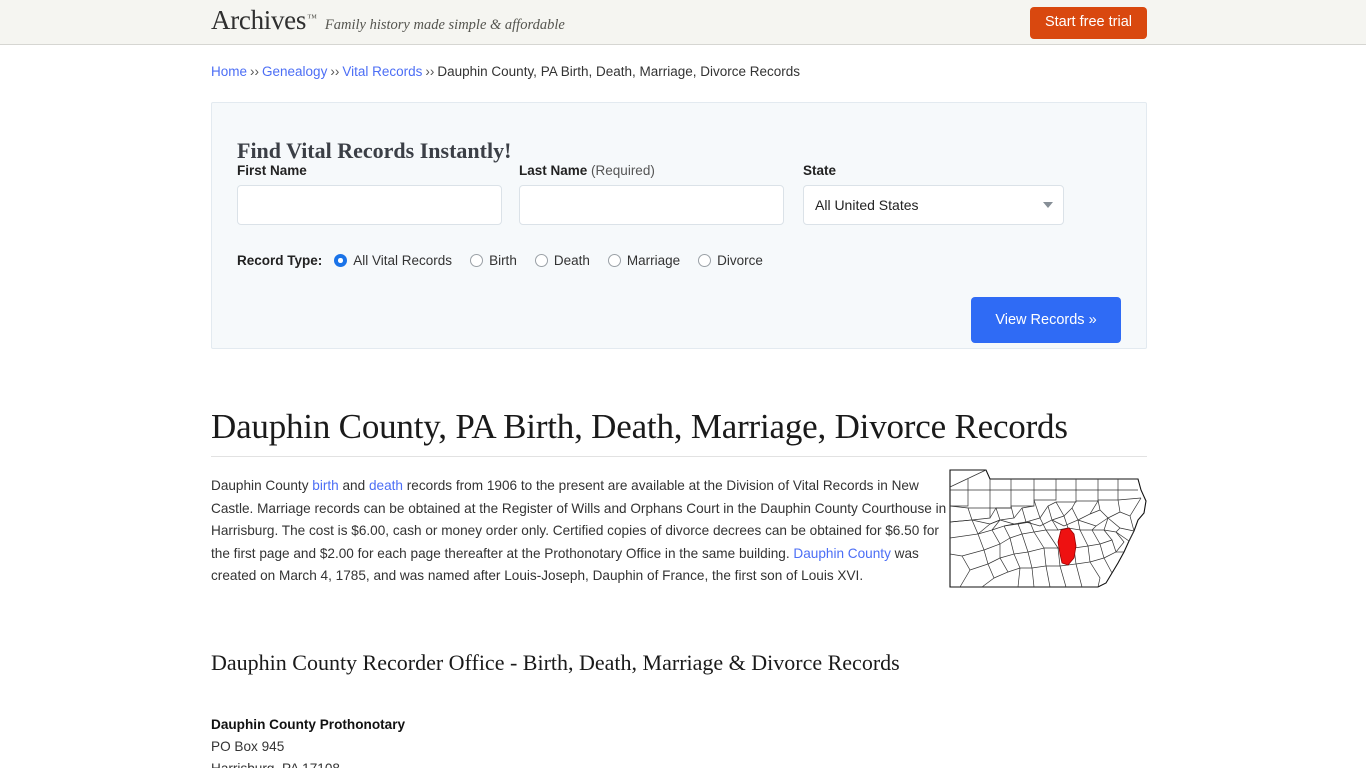 This screenshot has height=768, width=1366. Describe the element at coordinates (272, 170) in the screenshot. I see `first-name-label: First Name` at that location.